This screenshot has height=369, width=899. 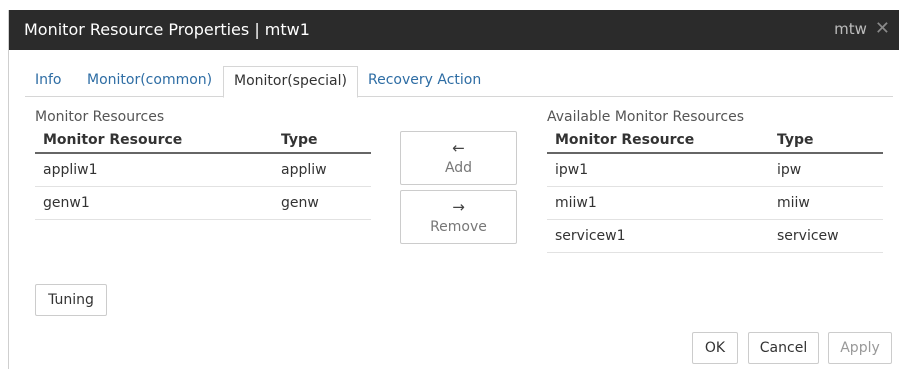 I want to click on titlebar-right: mtw ✕, so click(x=862, y=29).